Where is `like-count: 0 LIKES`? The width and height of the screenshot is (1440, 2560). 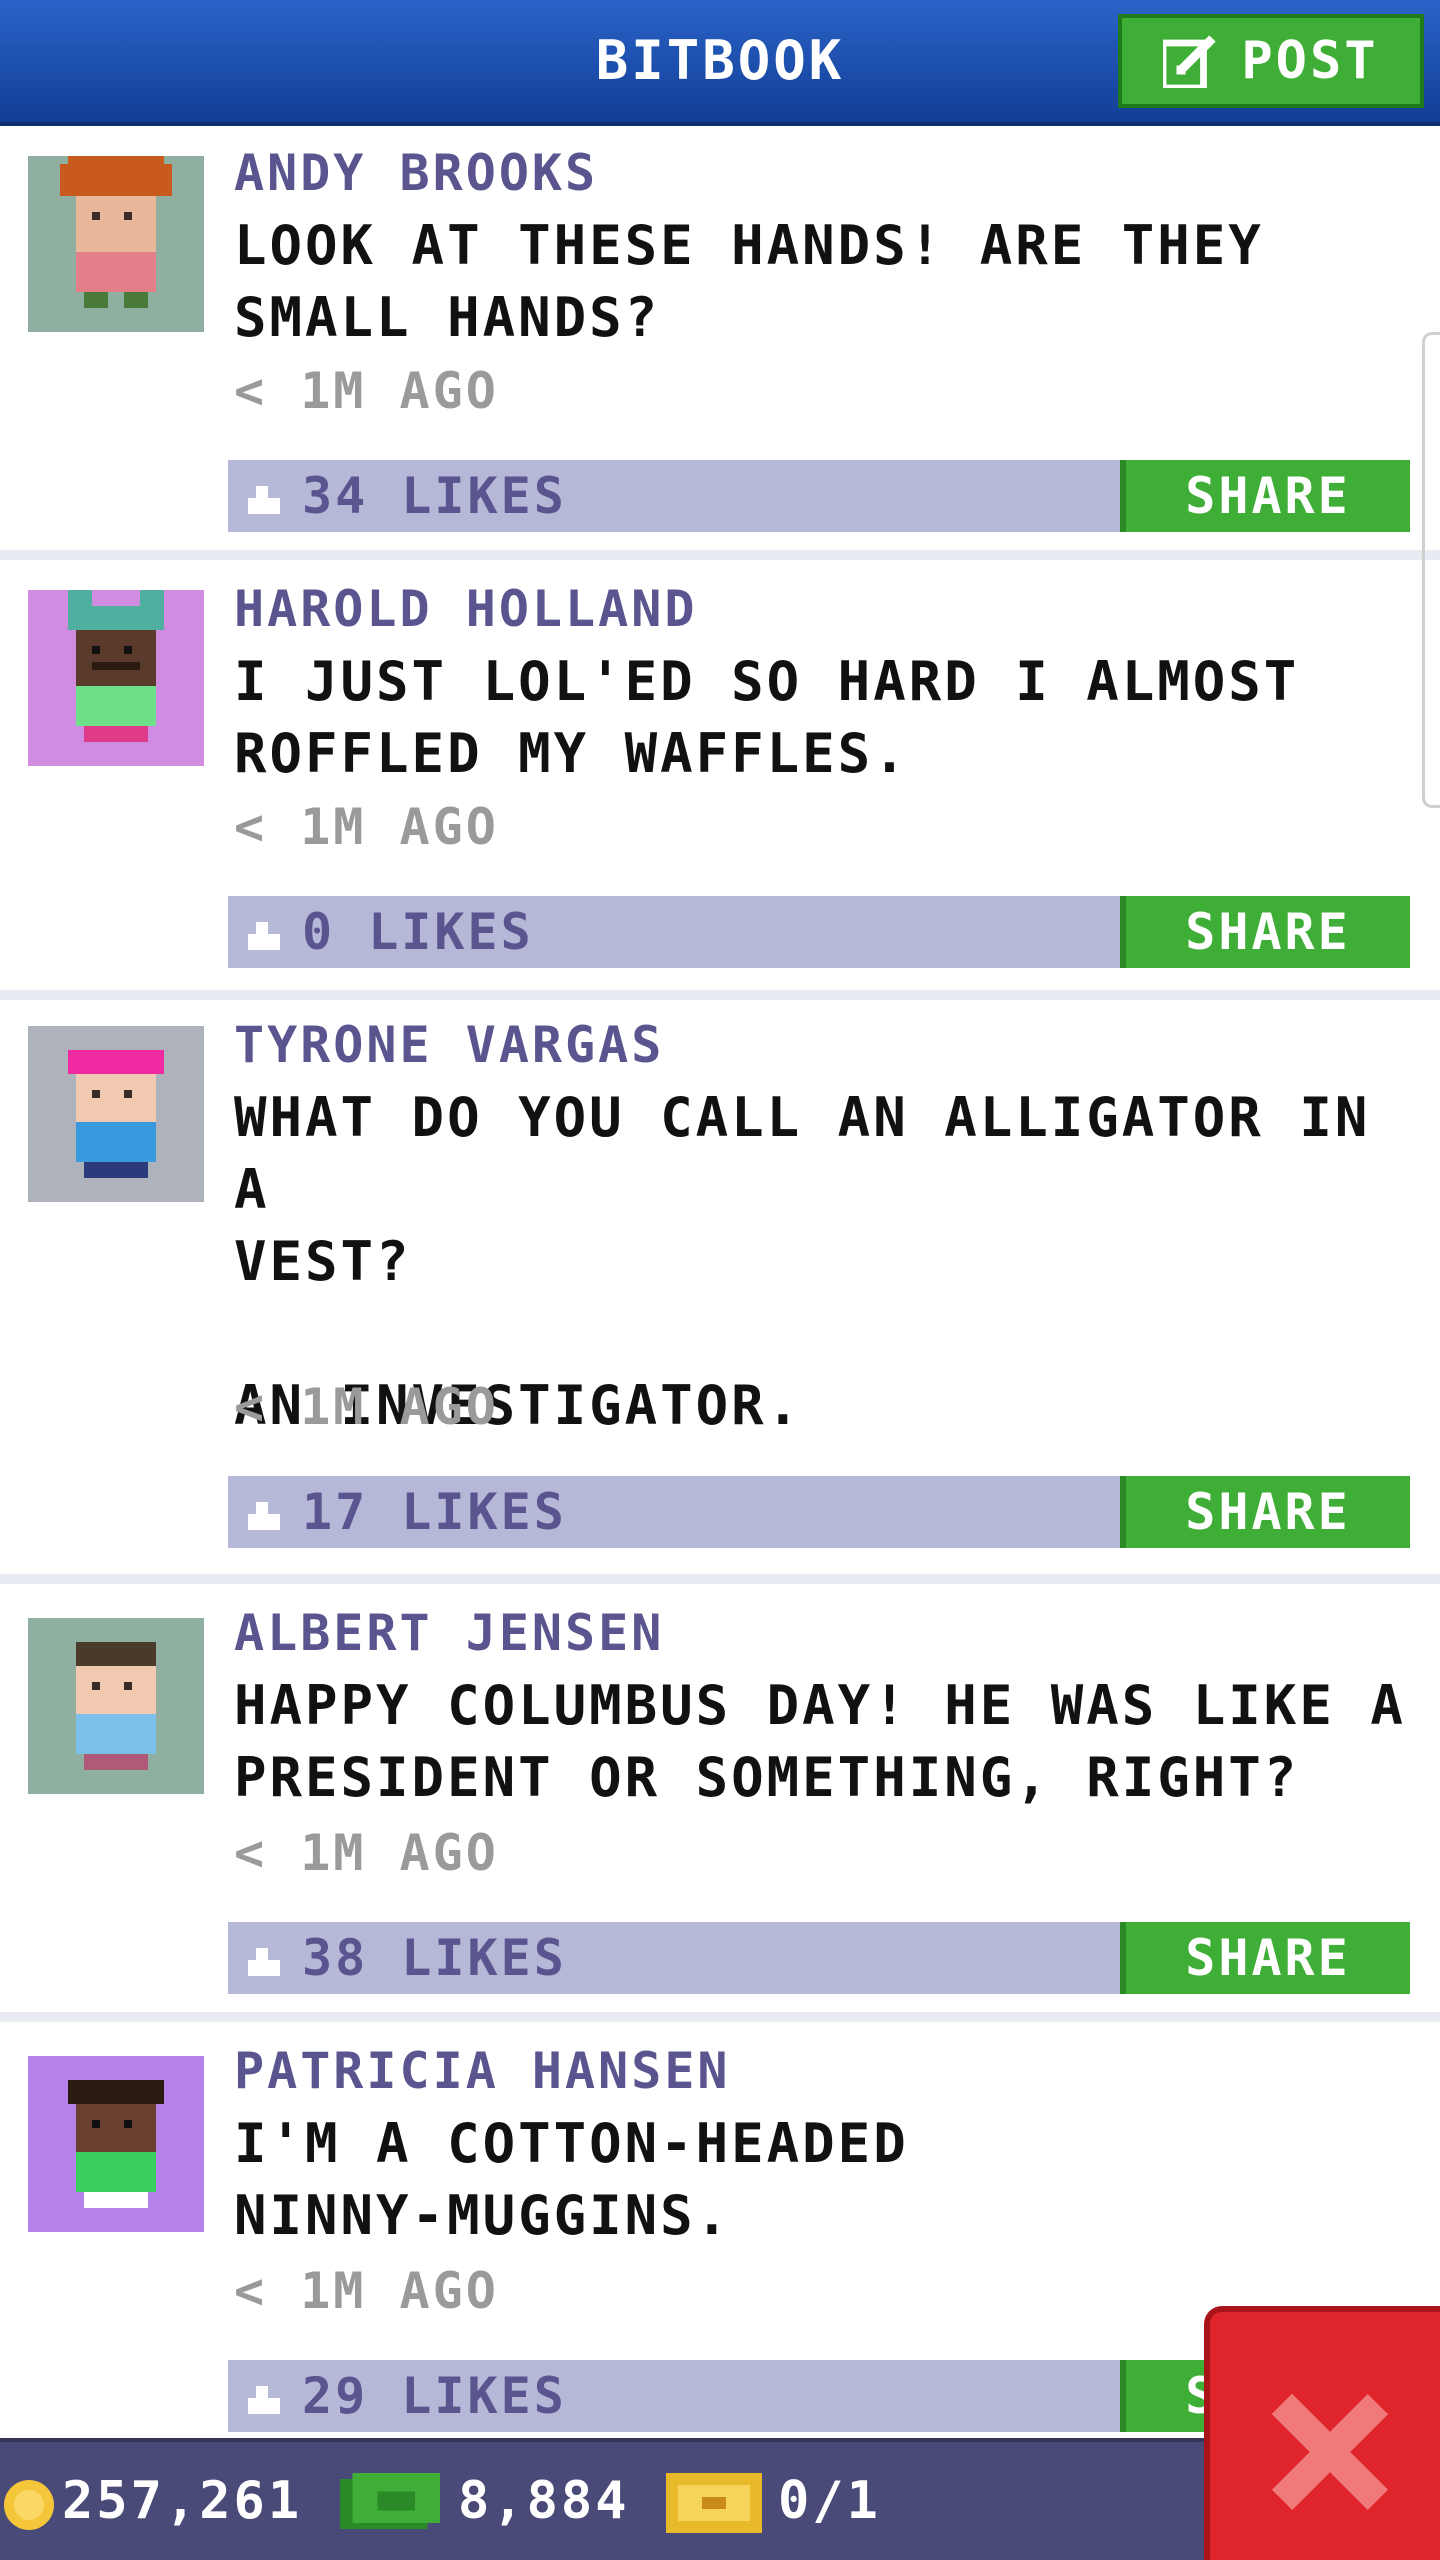
like-count: 0 LIKES is located at coordinates (418, 932).